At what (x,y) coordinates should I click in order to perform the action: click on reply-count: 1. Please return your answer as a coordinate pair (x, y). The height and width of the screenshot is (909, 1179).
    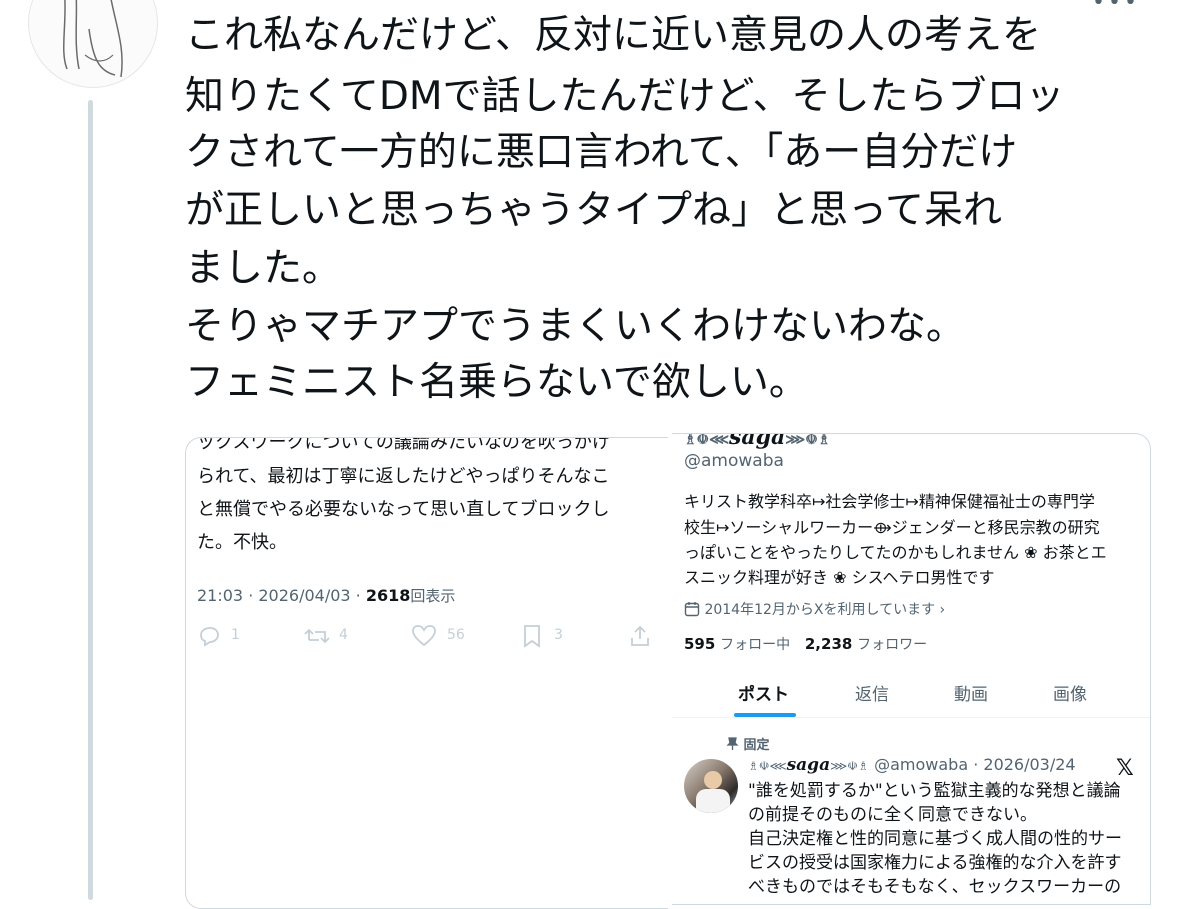
    Looking at the image, I should click on (235, 635).